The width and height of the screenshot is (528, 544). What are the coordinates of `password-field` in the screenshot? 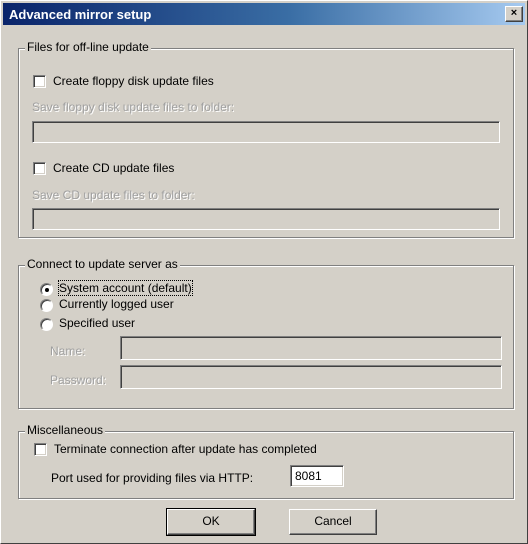 It's located at (311, 377).